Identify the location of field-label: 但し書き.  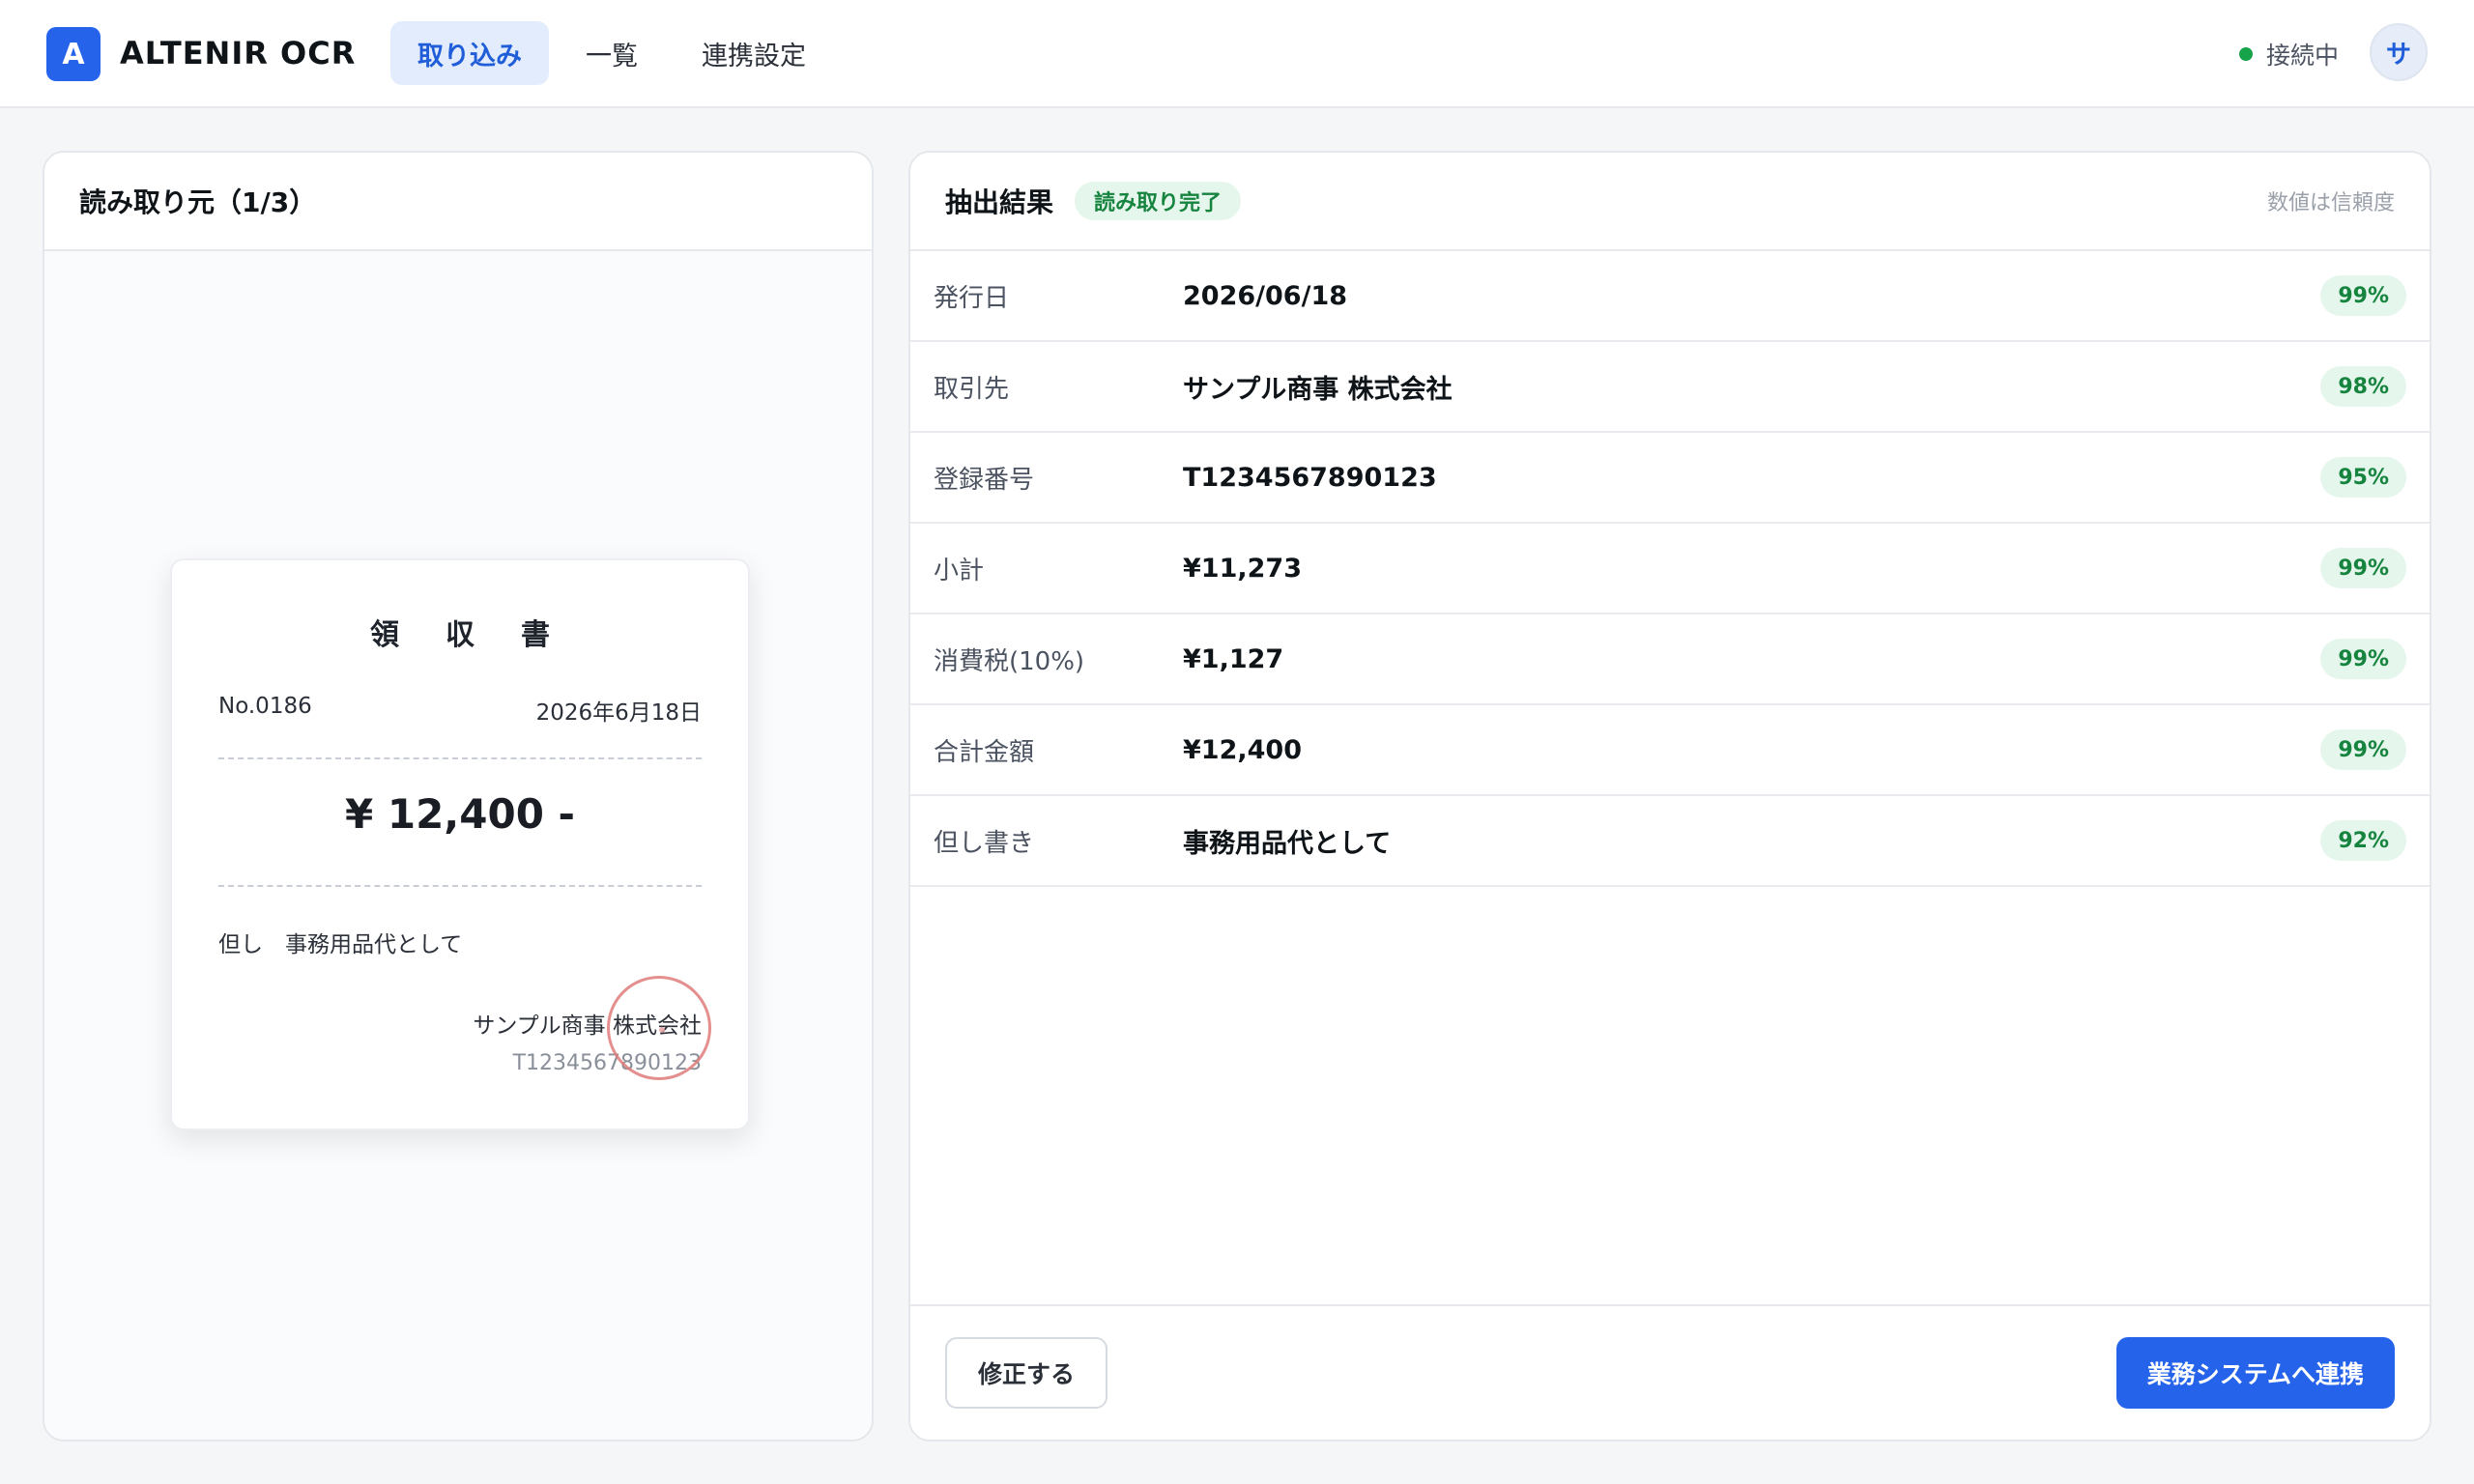
(985, 843).